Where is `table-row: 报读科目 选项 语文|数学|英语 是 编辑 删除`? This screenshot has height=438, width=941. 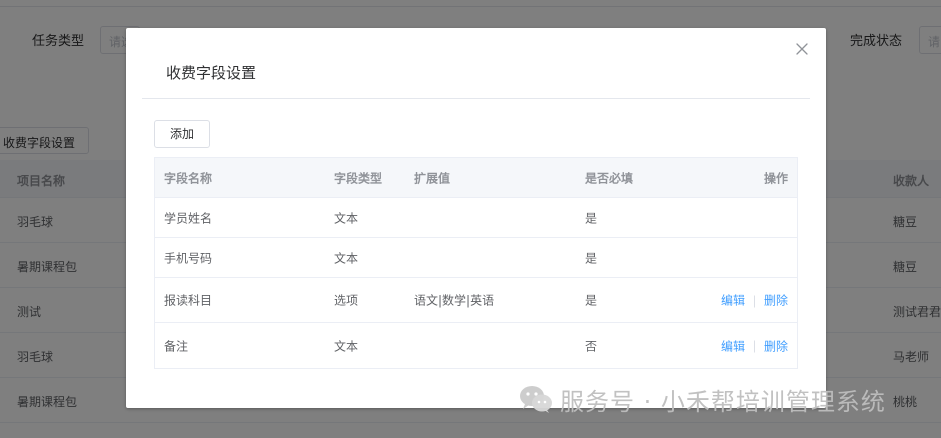 table-row: 报读科目 选项 语文|数学|英语 是 编辑 删除 is located at coordinates (476, 300).